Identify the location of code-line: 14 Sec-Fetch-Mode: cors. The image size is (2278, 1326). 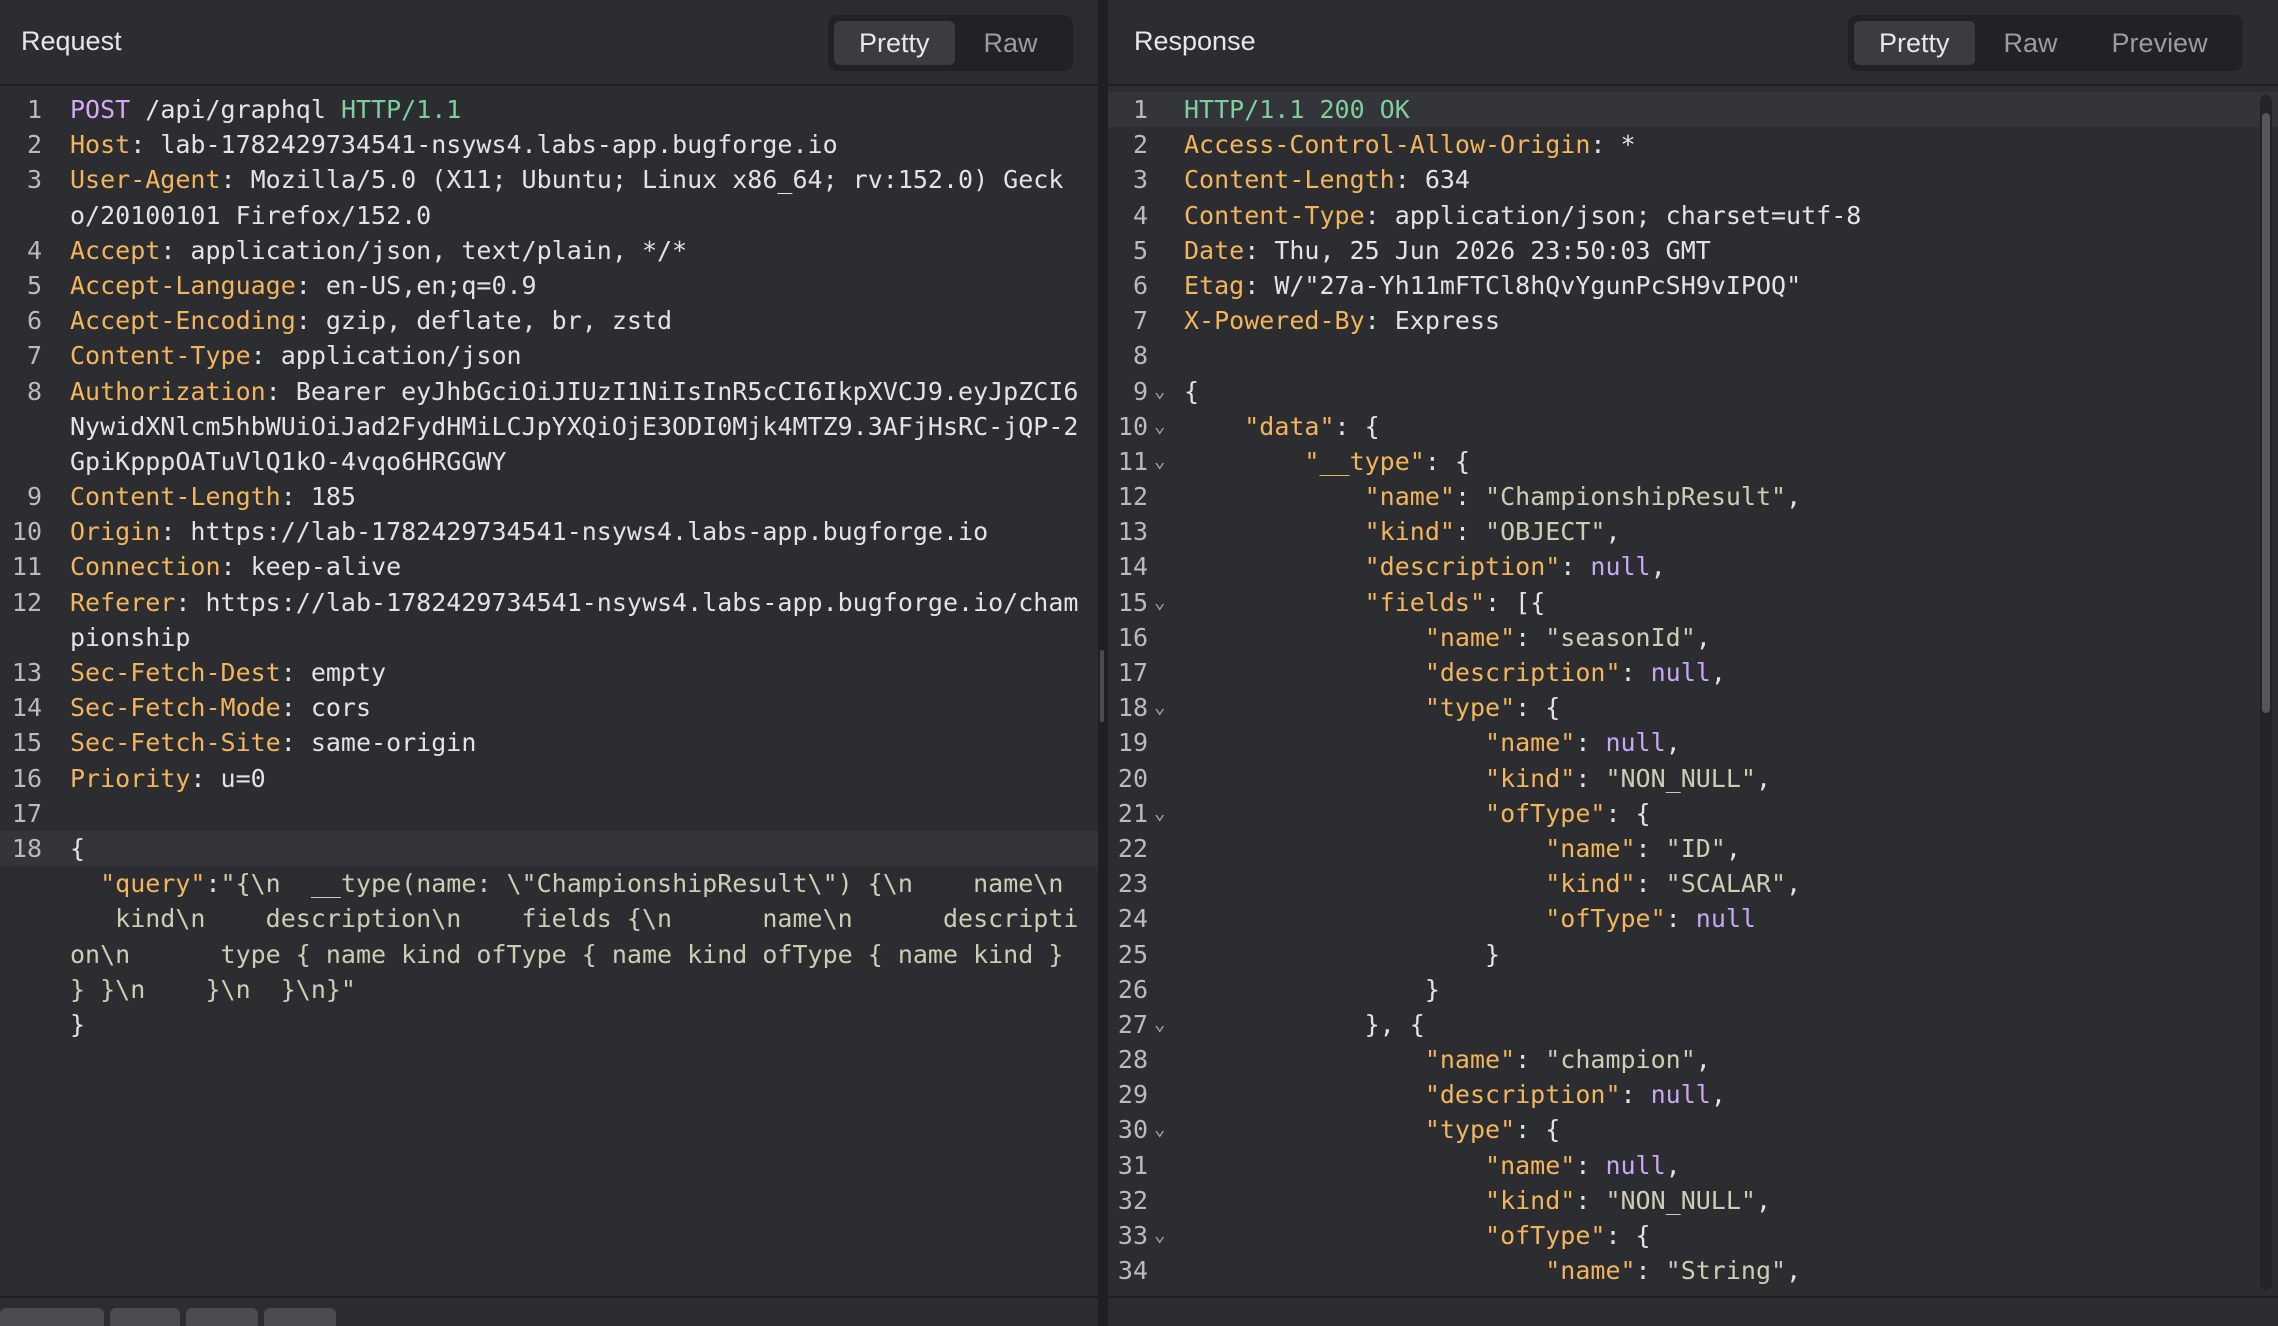
(549, 707).